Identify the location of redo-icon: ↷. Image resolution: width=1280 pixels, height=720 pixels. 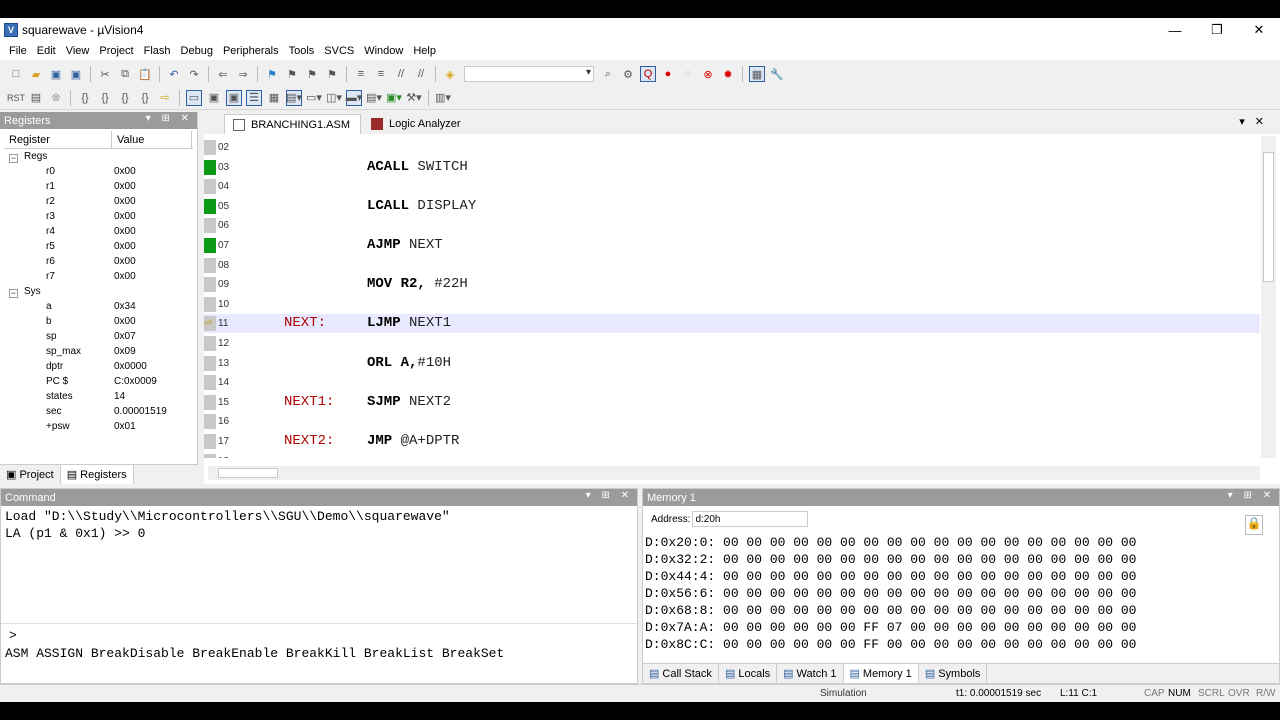
(194, 74).